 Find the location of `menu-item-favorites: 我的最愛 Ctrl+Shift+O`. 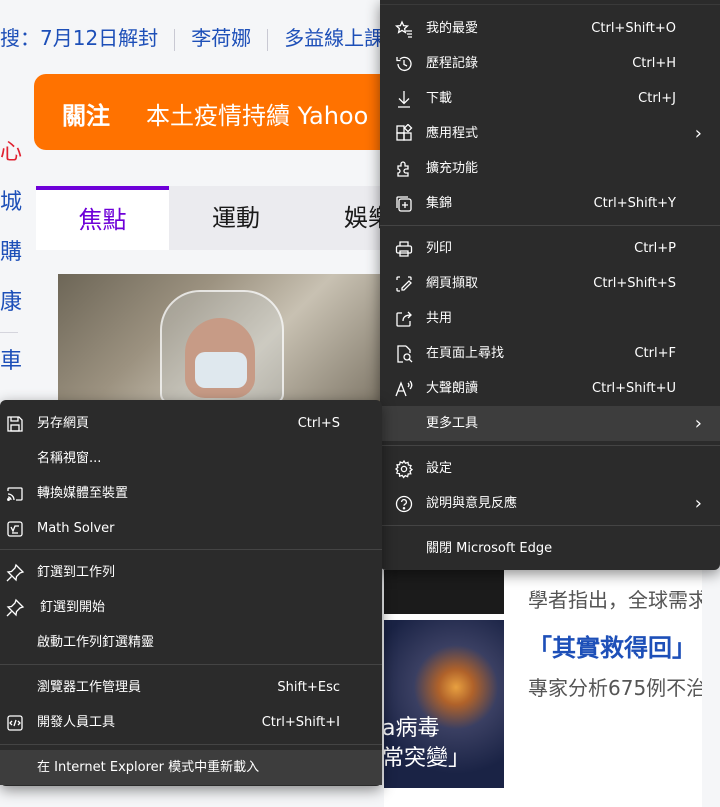

menu-item-favorites: 我的最愛 Ctrl+Shift+O is located at coordinates (550, 28).